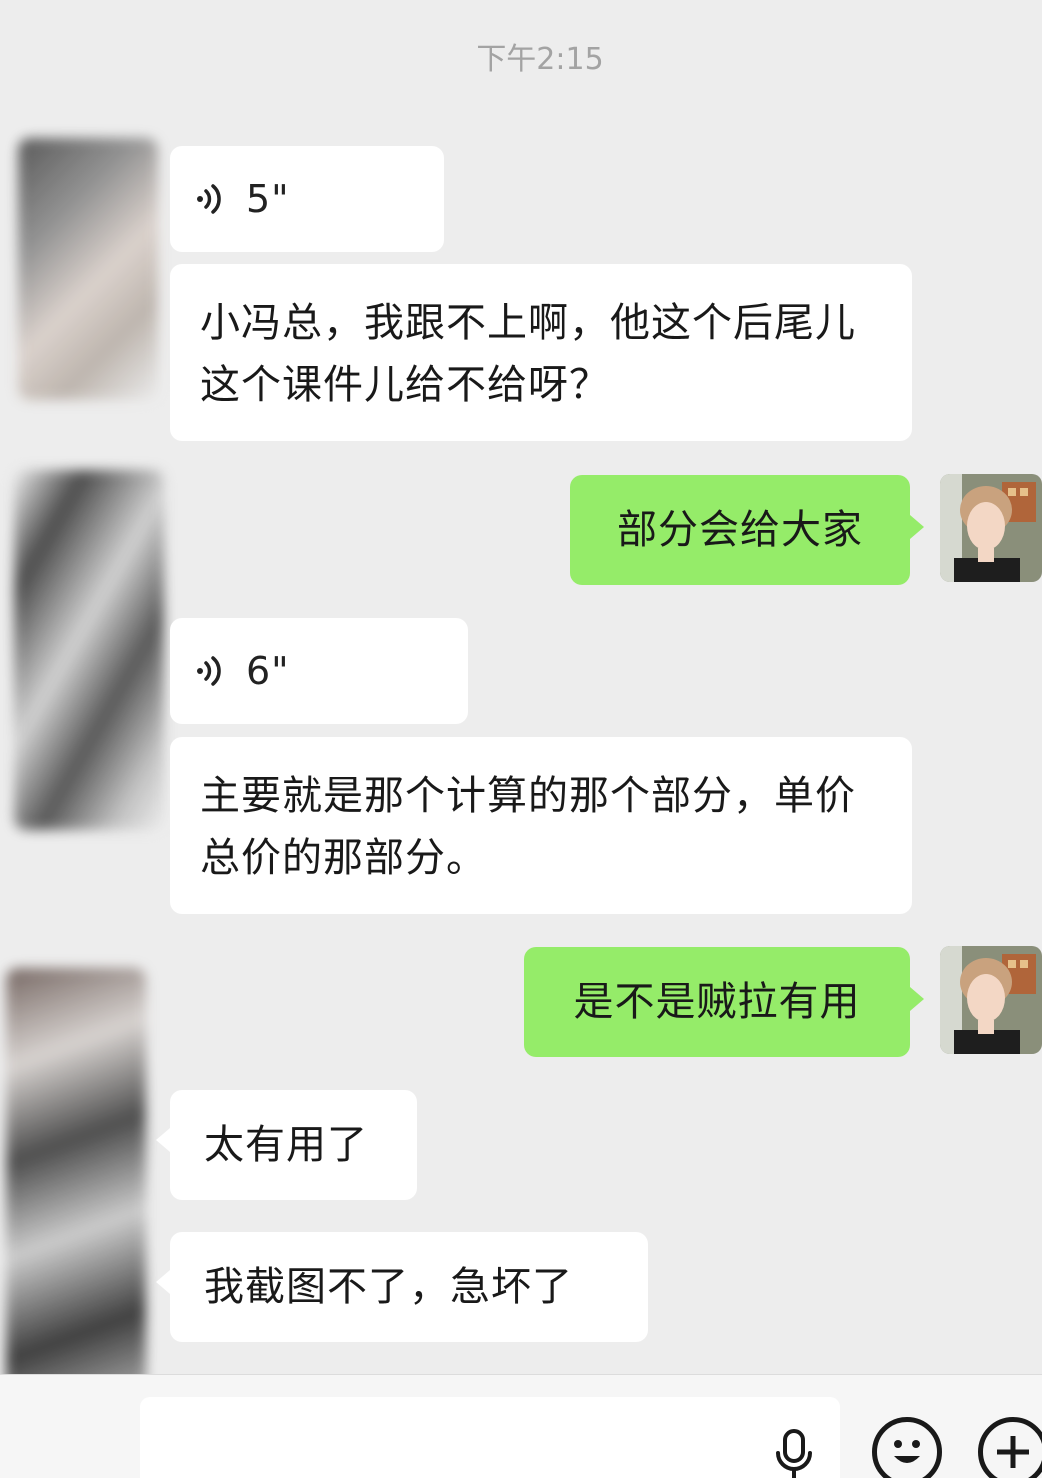  What do you see at coordinates (717, 1002) in the screenshot?
I see `message-text: 是不是贼拉有用` at bounding box center [717, 1002].